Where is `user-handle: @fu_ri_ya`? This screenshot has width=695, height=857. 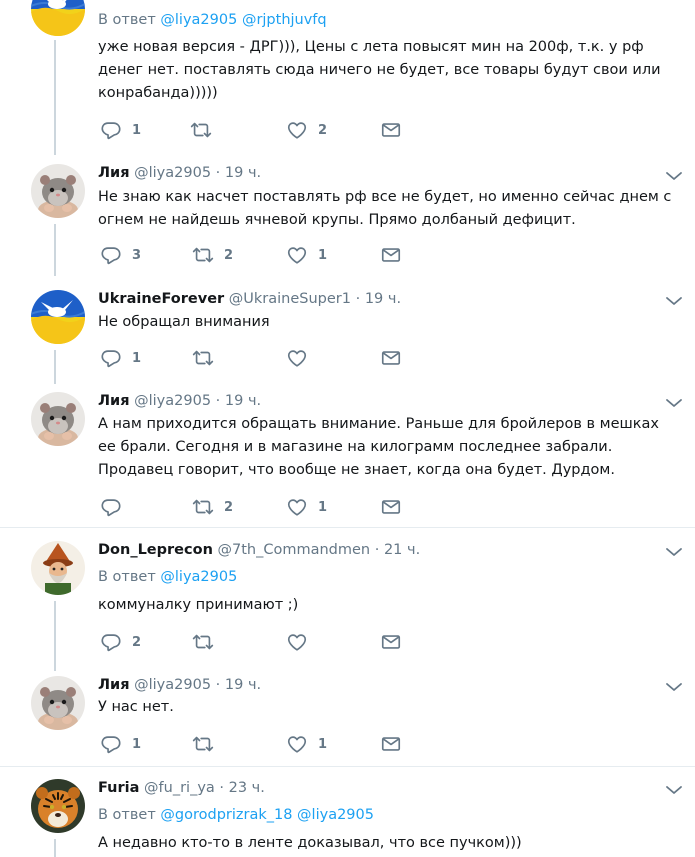
user-handle: @fu_ri_ya is located at coordinates (179, 788).